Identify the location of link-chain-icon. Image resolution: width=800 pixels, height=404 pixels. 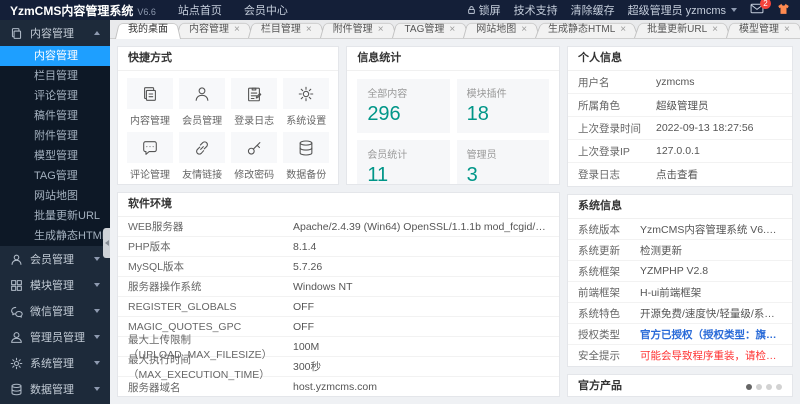
(202, 147).